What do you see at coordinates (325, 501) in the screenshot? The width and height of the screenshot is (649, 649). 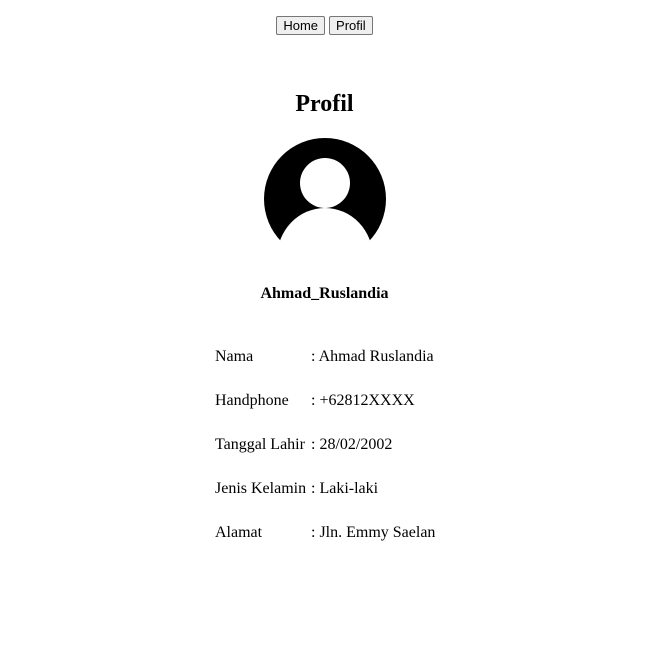 I see `info-row-jenis-kelamin: Jenis Kelamin: Laki-laki` at bounding box center [325, 501].